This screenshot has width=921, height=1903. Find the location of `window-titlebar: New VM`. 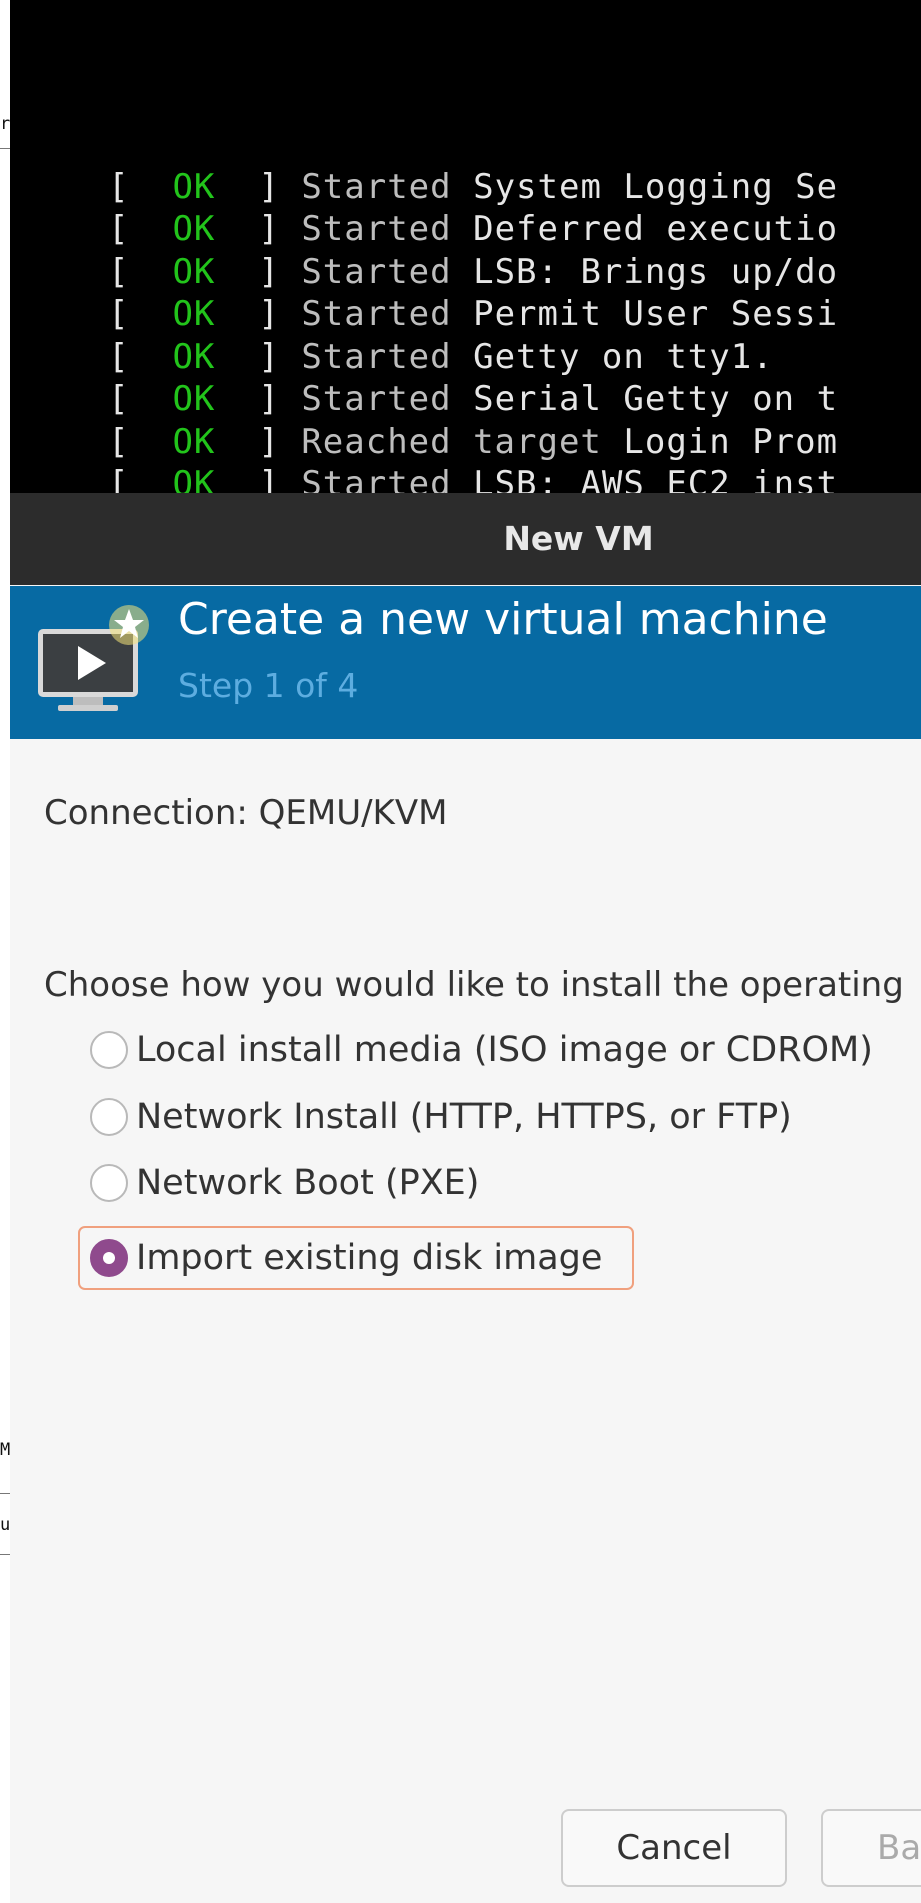

window-titlebar: New VM is located at coordinates (465, 539).